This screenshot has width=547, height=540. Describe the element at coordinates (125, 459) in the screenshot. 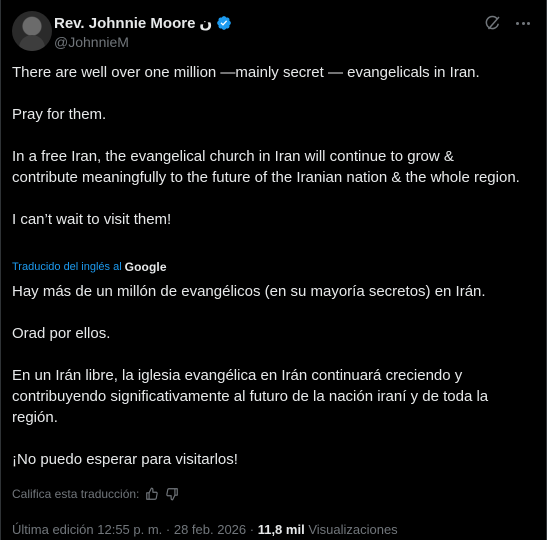

I see `translated-paragraph: ¡No puedo esperar para visitarlos!` at that location.